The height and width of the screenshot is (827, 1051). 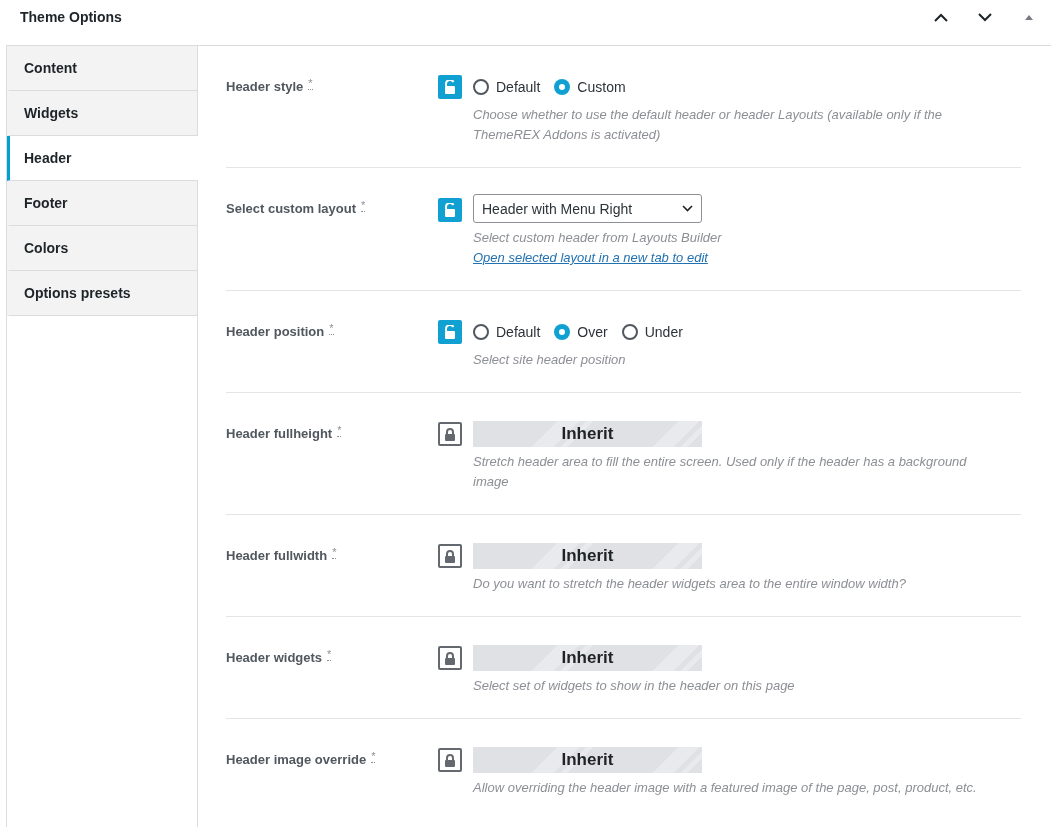 What do you see at coordinates (102, 248) in the screenshot?
I see `sidebar-tab: Colors` at bounding box center [102, 248].